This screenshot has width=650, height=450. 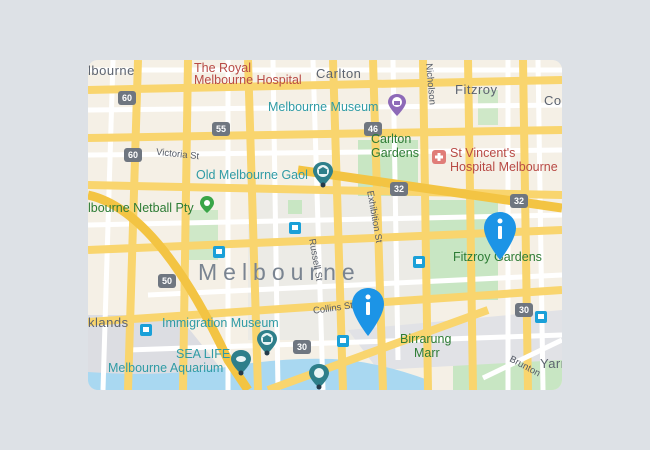 I want to click on place-label-royal-hospital-line2: Melbourne Hospital, so click(x=248, y=80).